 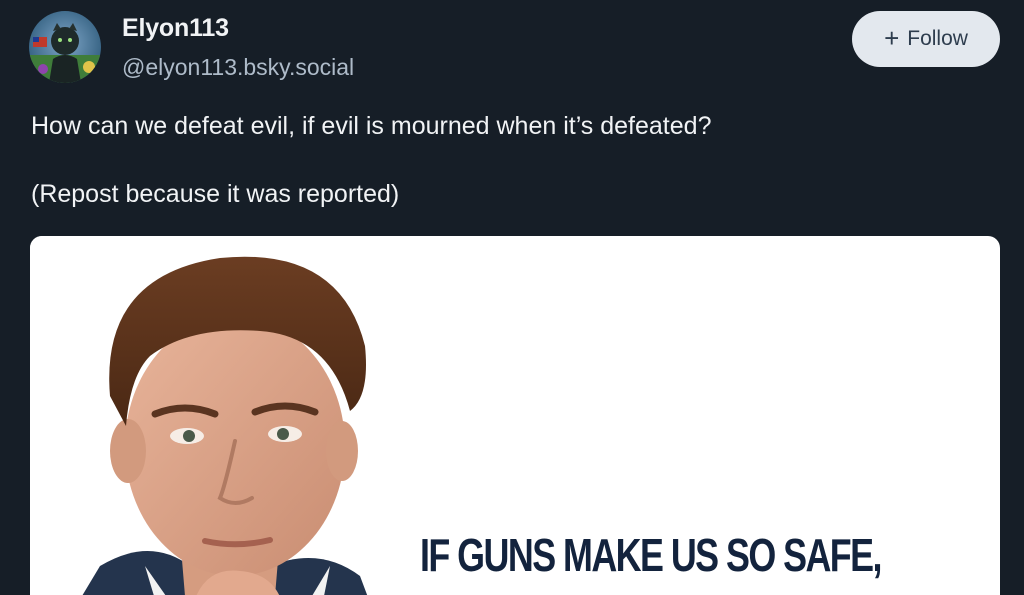 I want to click on plus-icon: +, so click(x=892, y=38).